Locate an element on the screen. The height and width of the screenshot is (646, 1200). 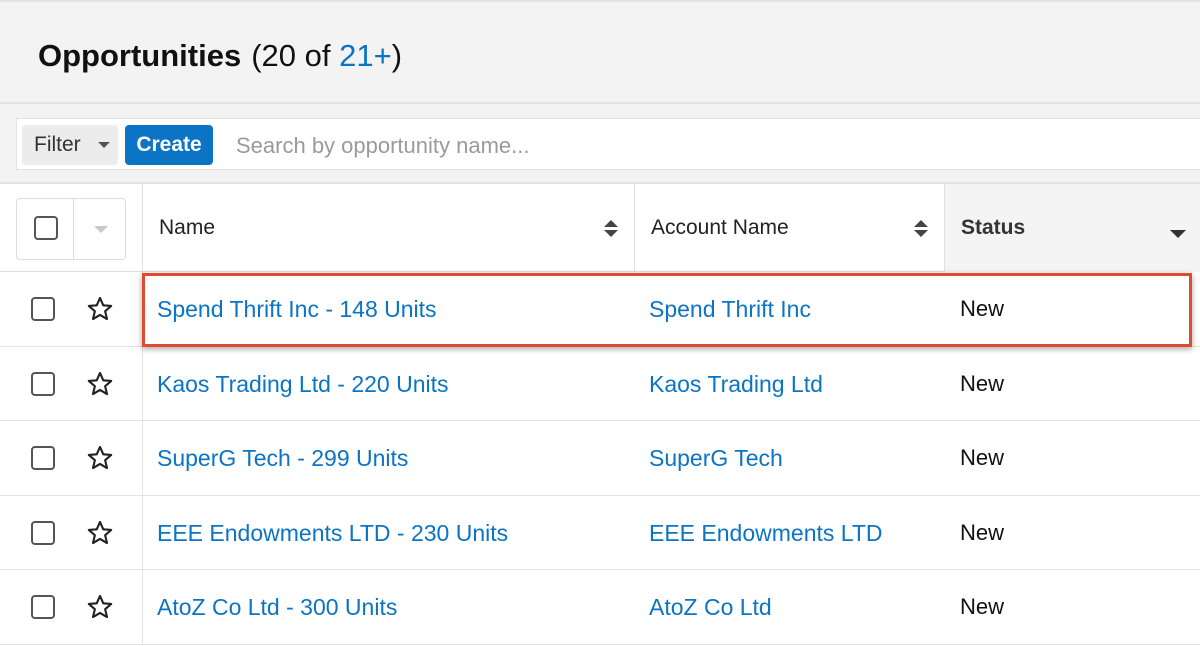
page-title: Opportunities (20 of 21+) is located at coordinates (220, 56).